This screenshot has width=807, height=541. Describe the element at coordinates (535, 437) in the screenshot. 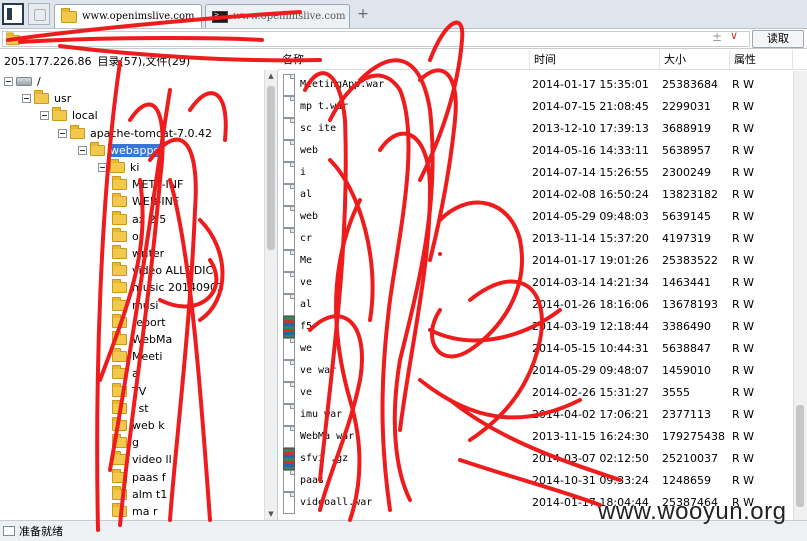

I see `file-row: WebMa war 2013-11-15 16:24:30 179275438 R W` at that location.